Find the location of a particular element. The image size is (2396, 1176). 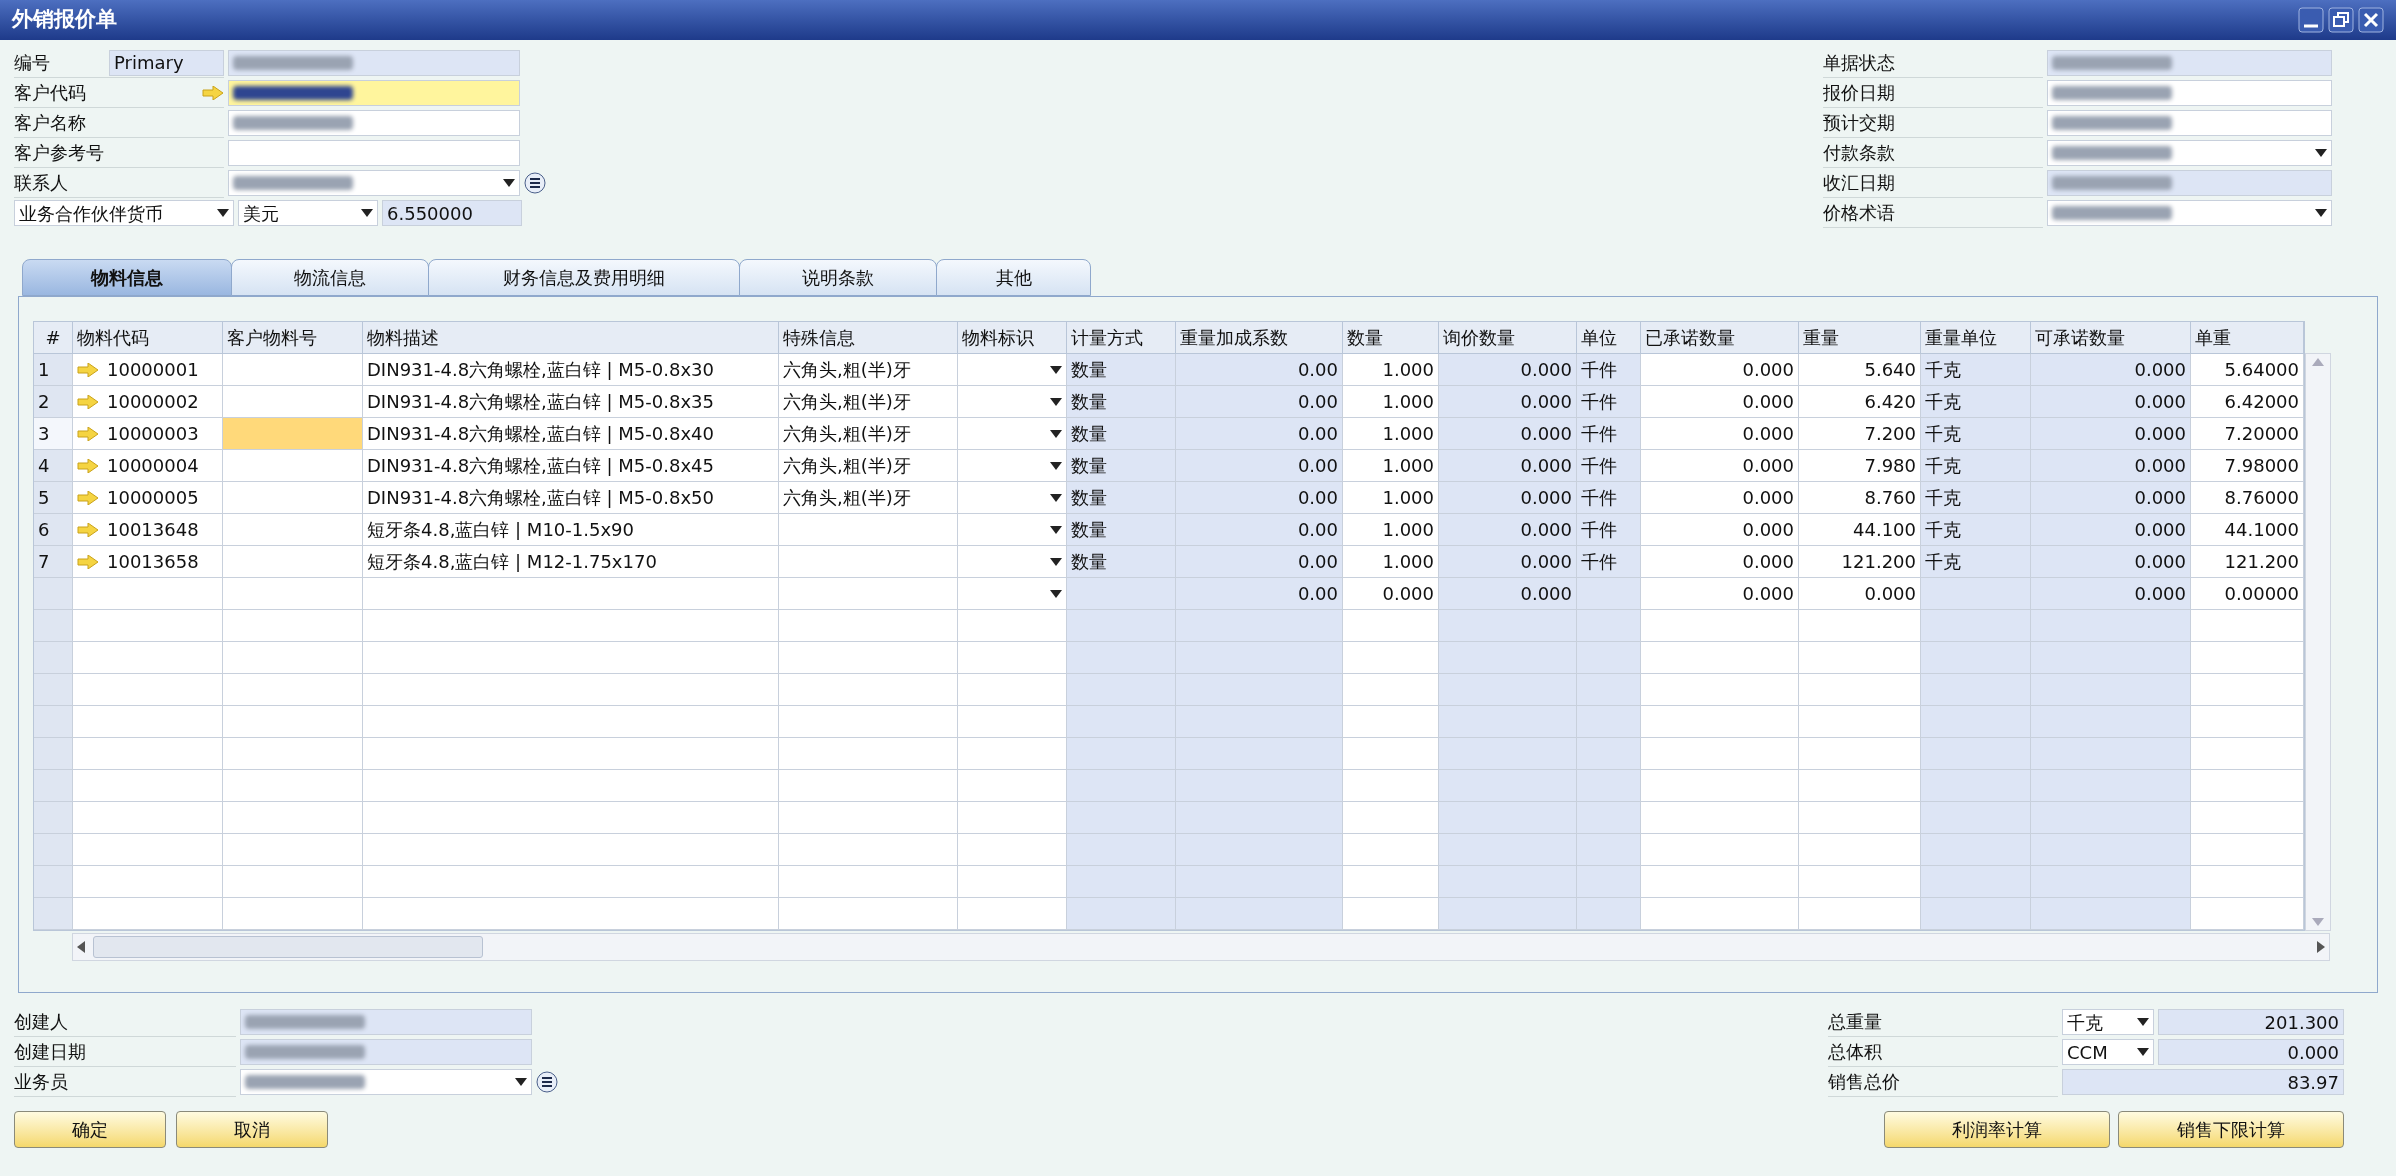

column-header: 单位 is located at coordinates (1609, 338).